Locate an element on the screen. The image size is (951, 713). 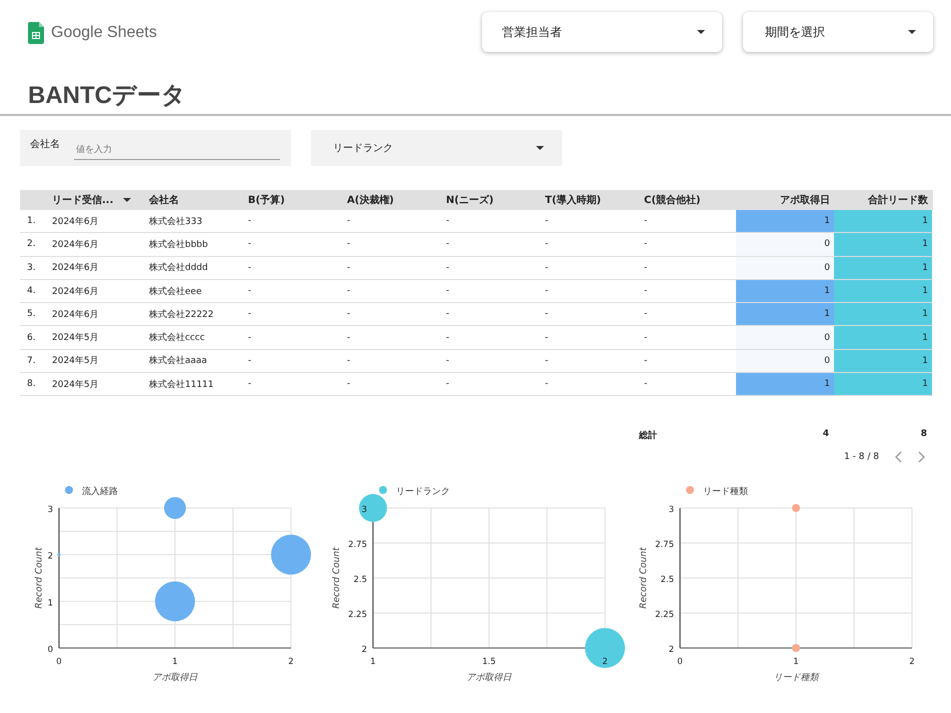
column-header: アポ取得日 is located at coordinates (785, 200).